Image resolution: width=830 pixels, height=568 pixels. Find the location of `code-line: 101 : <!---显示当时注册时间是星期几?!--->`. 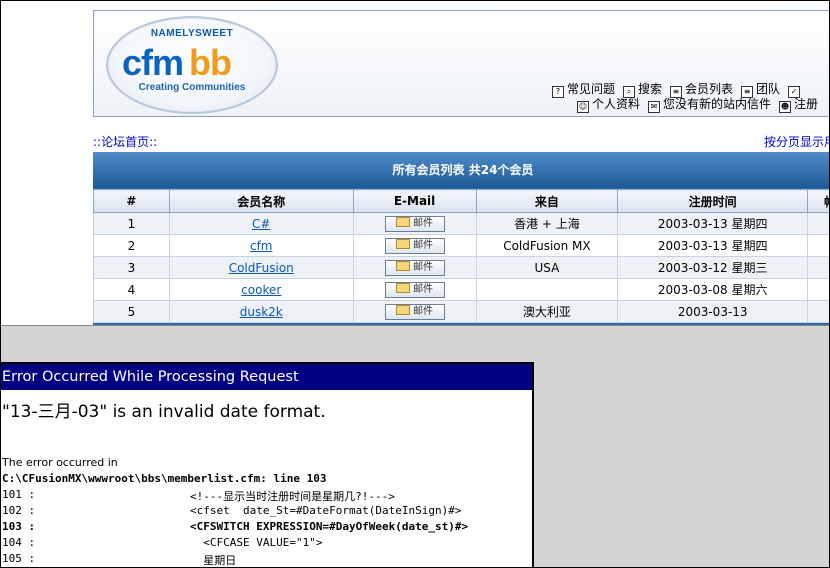

code-line: 101 : <!---显示当时注册时间是星期几?!---> is located at coordinates (198, 495).